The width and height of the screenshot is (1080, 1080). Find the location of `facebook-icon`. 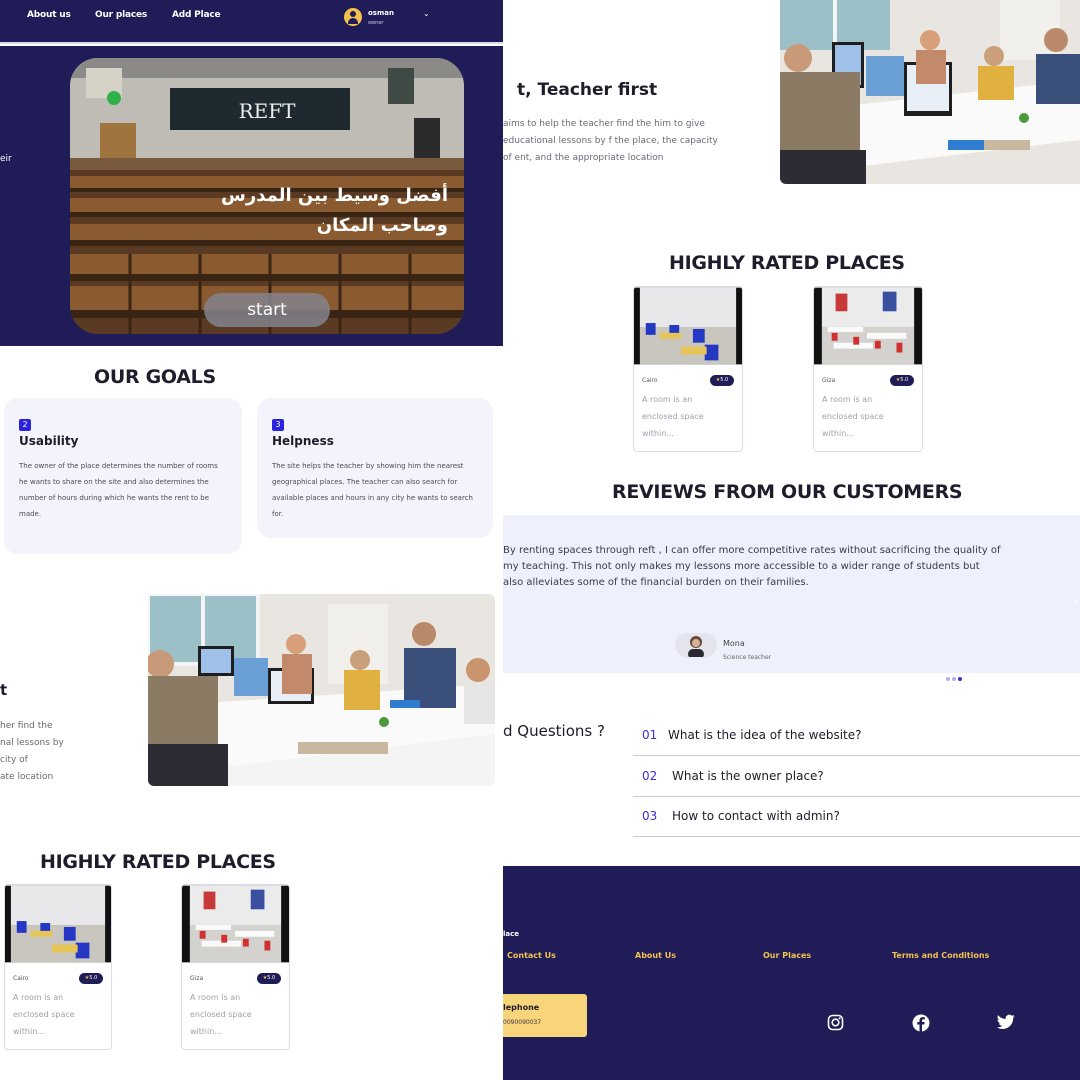

facebook-icon is located at coordinates (921, 1023).